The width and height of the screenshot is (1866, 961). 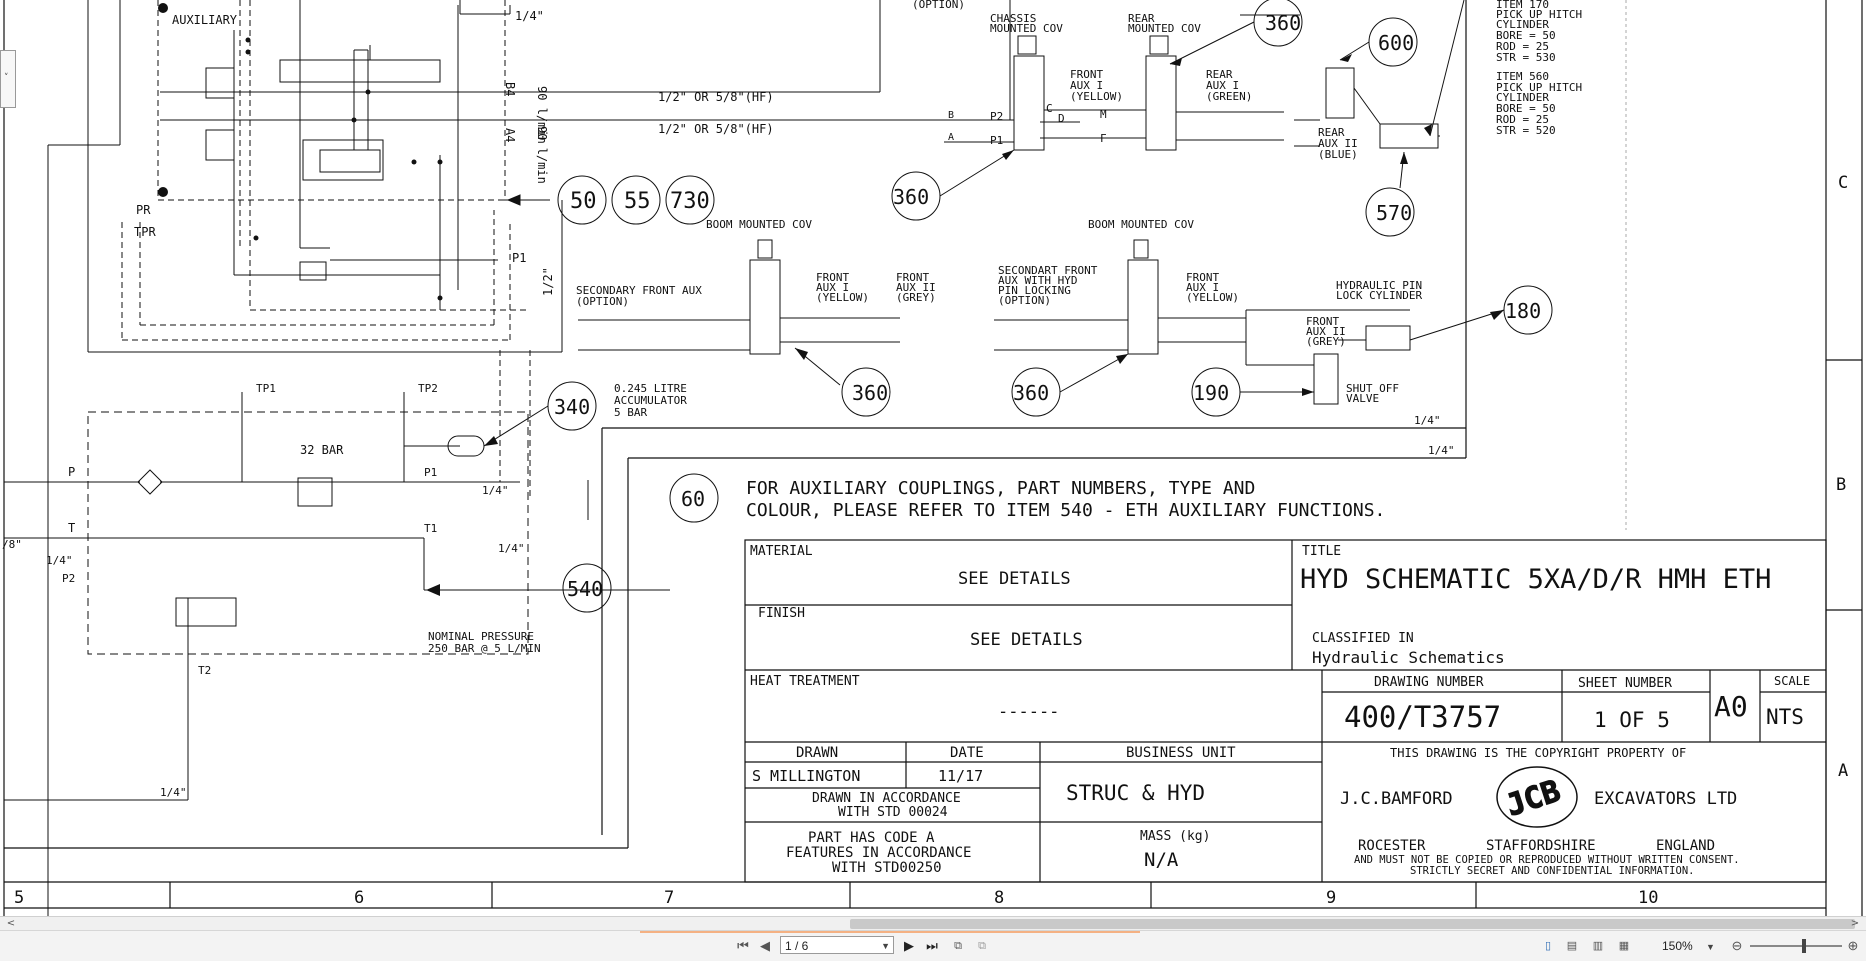 What do you see at coordinates (1841, 485) in the screenshot?
I see `zone-row-b: B` at bounding box center [1841, 485].